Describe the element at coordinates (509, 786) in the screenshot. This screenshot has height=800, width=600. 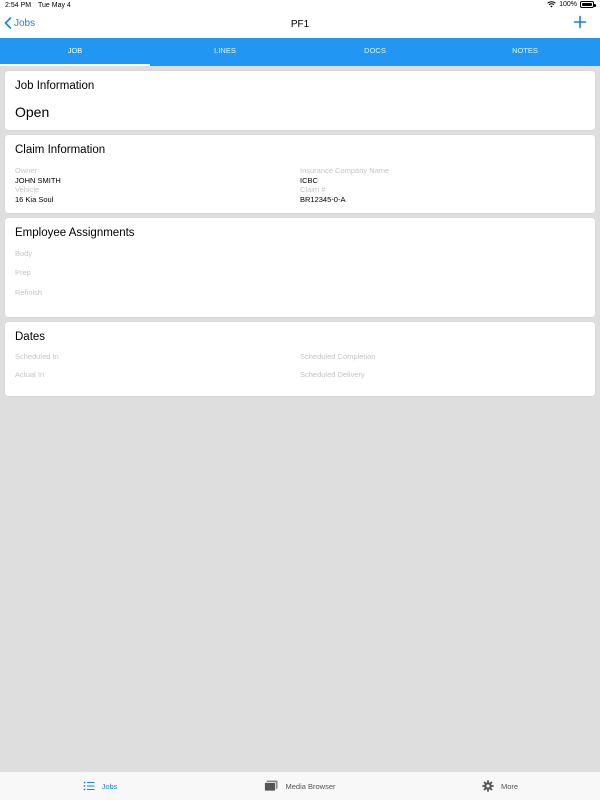
I see `tabbar-more-label: More` at that location.